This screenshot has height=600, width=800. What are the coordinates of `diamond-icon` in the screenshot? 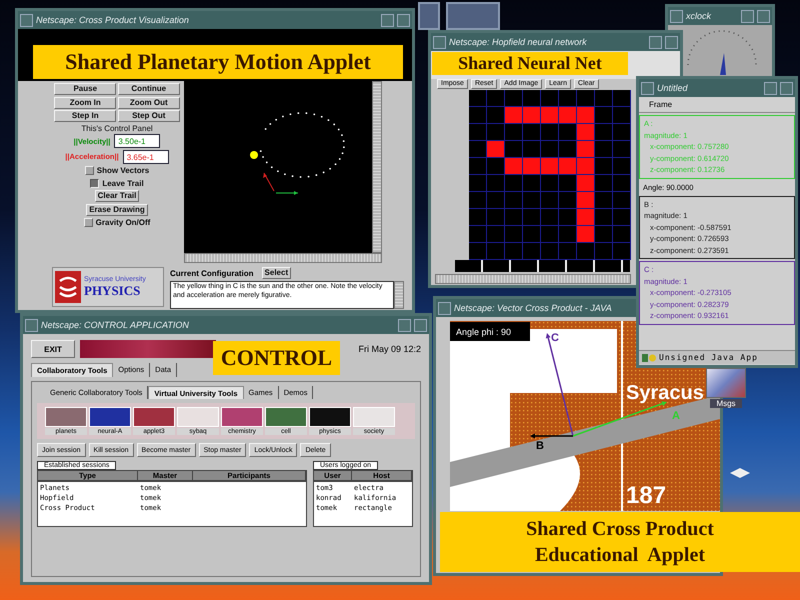 It's located at (740, 473).